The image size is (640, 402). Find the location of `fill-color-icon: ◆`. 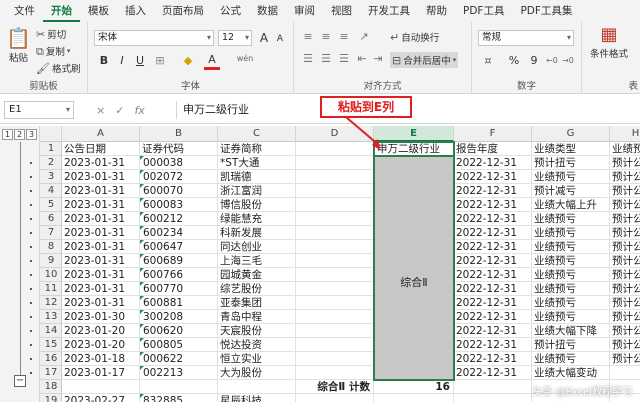

fill-color-icon: ◆ is located at coordinates (188, 61).